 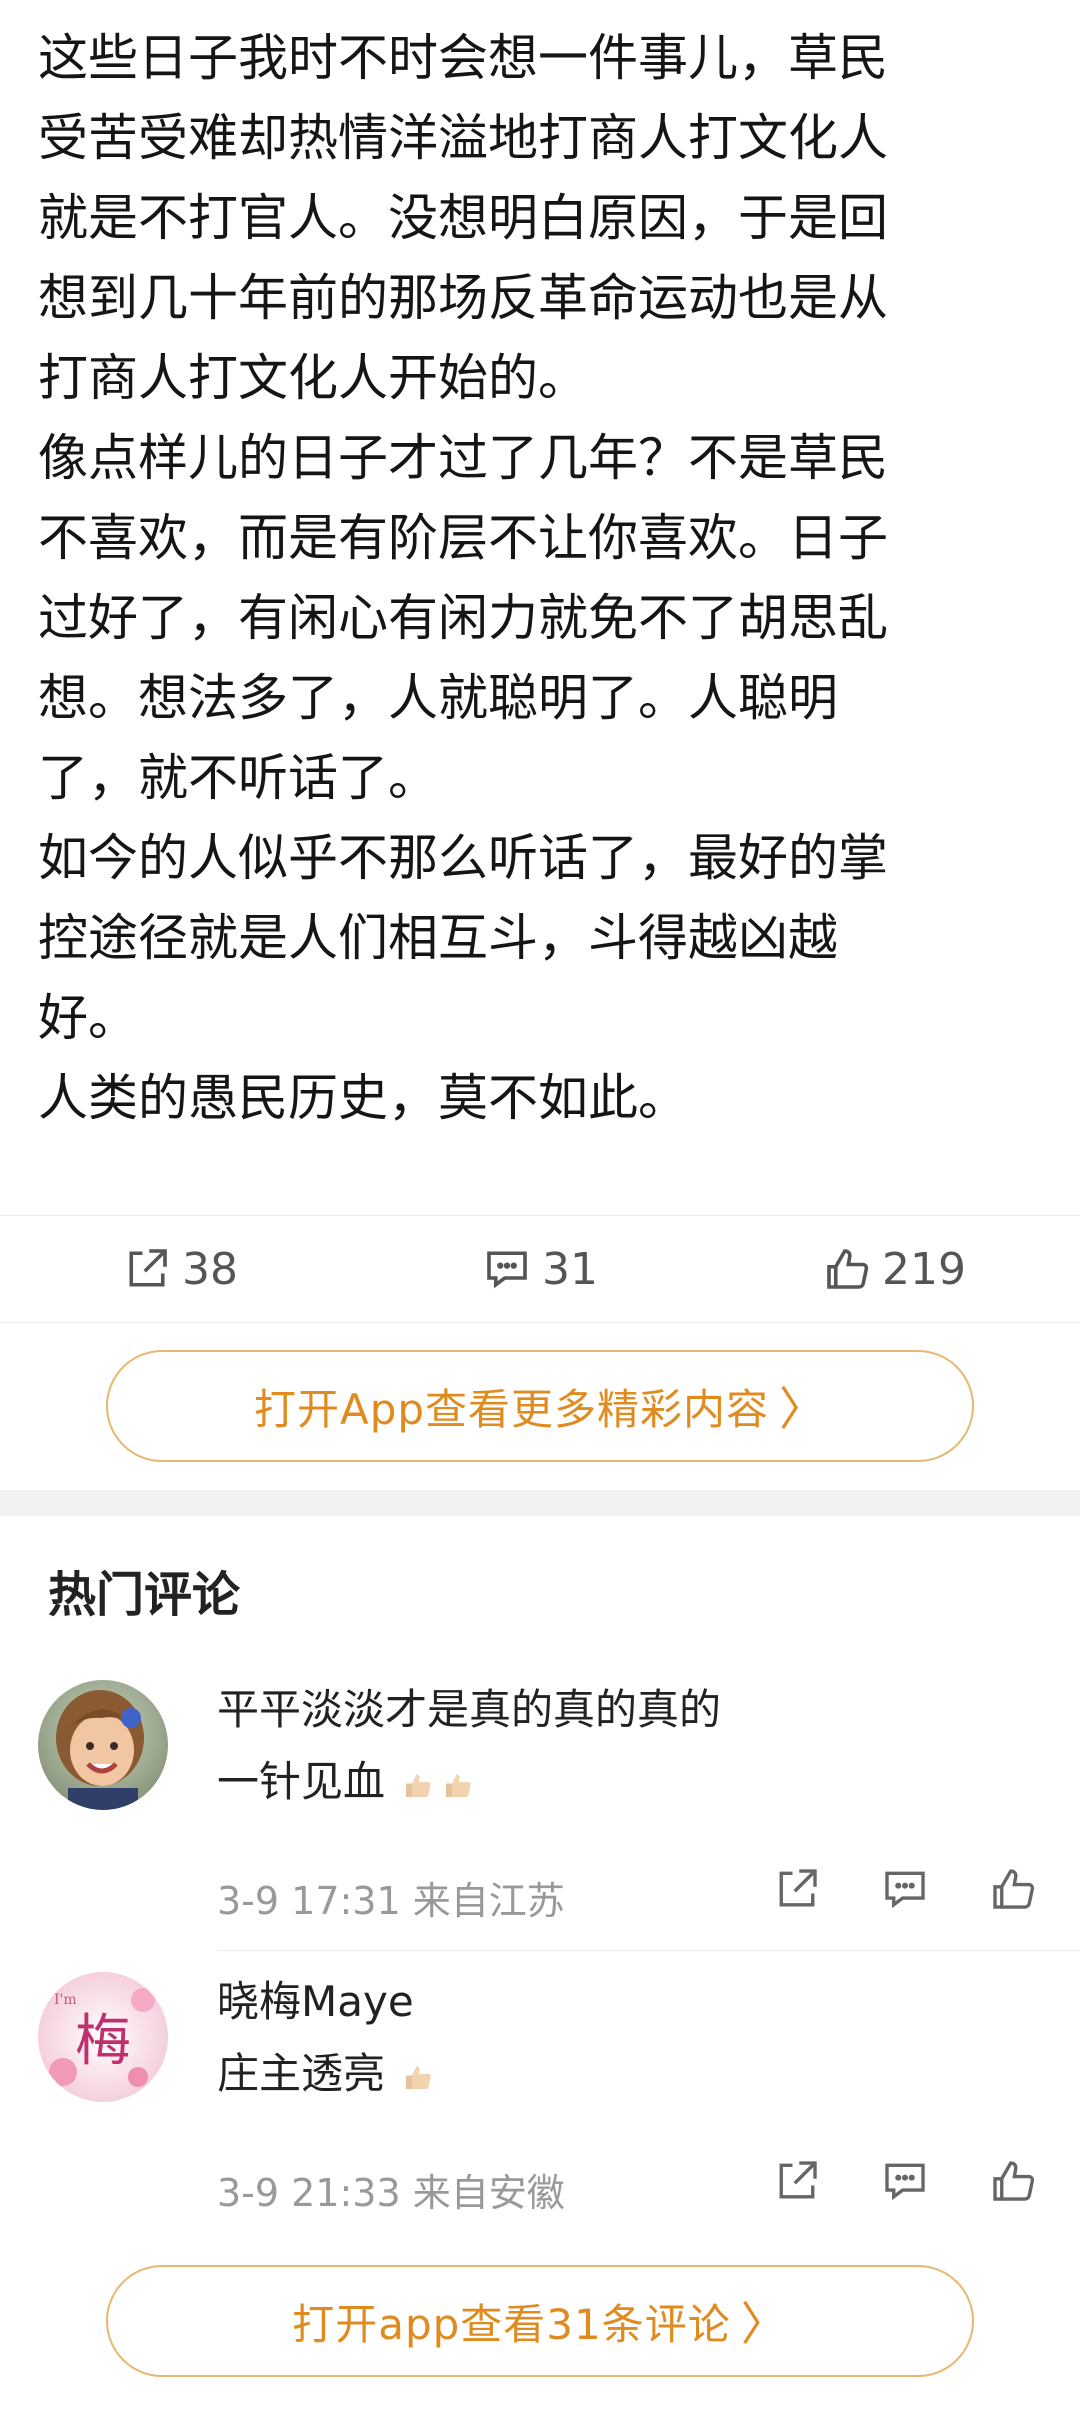 I want to click on open-app-comments-label: 打开app查看31条评论, so click(x=511, y=2324).